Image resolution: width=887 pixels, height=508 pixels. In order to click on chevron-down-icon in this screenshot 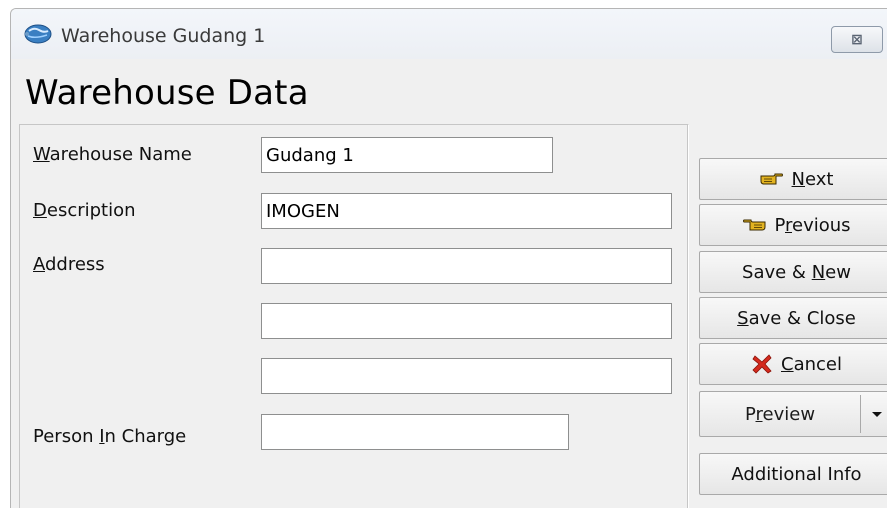, I will do `click(877, 414)`.